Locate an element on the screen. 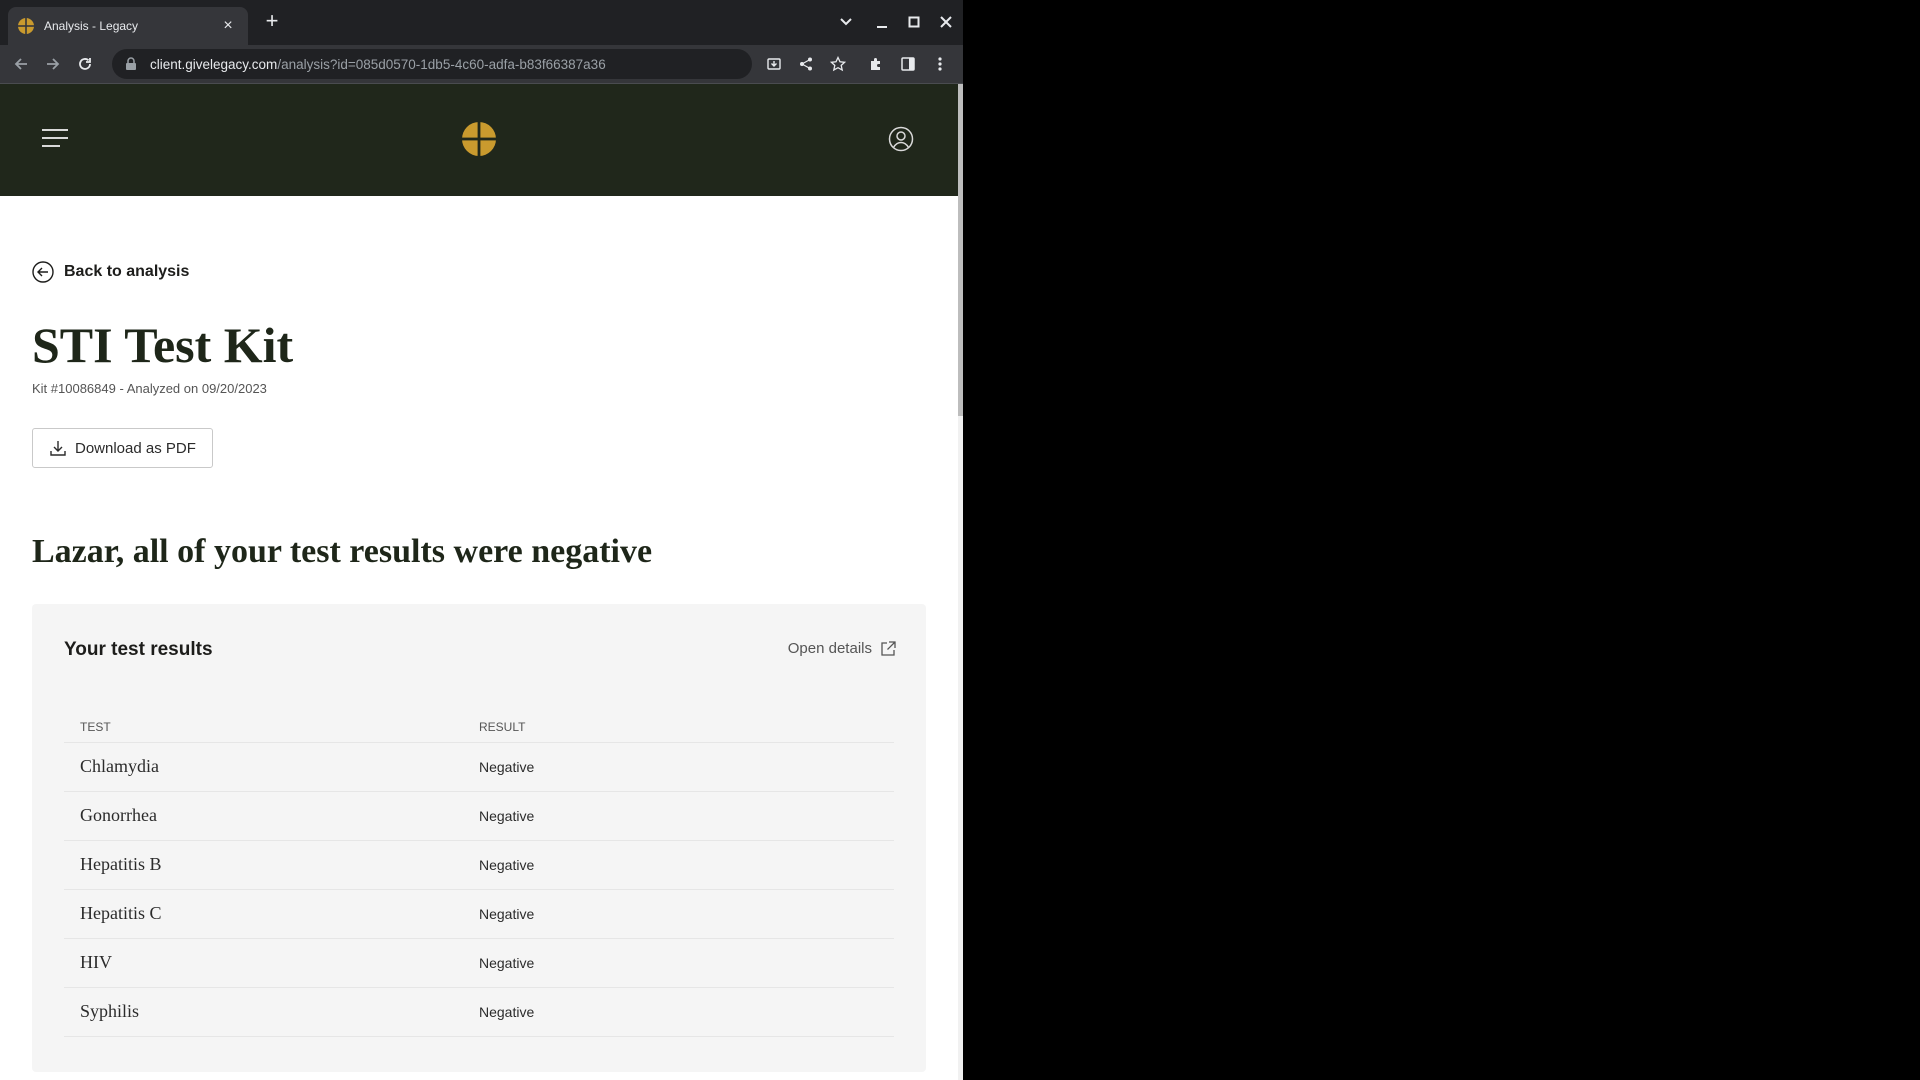 The height and width of the screenshot is (1080, 1920). page-title: STI Test Kit is located at coordinates (163, 345).